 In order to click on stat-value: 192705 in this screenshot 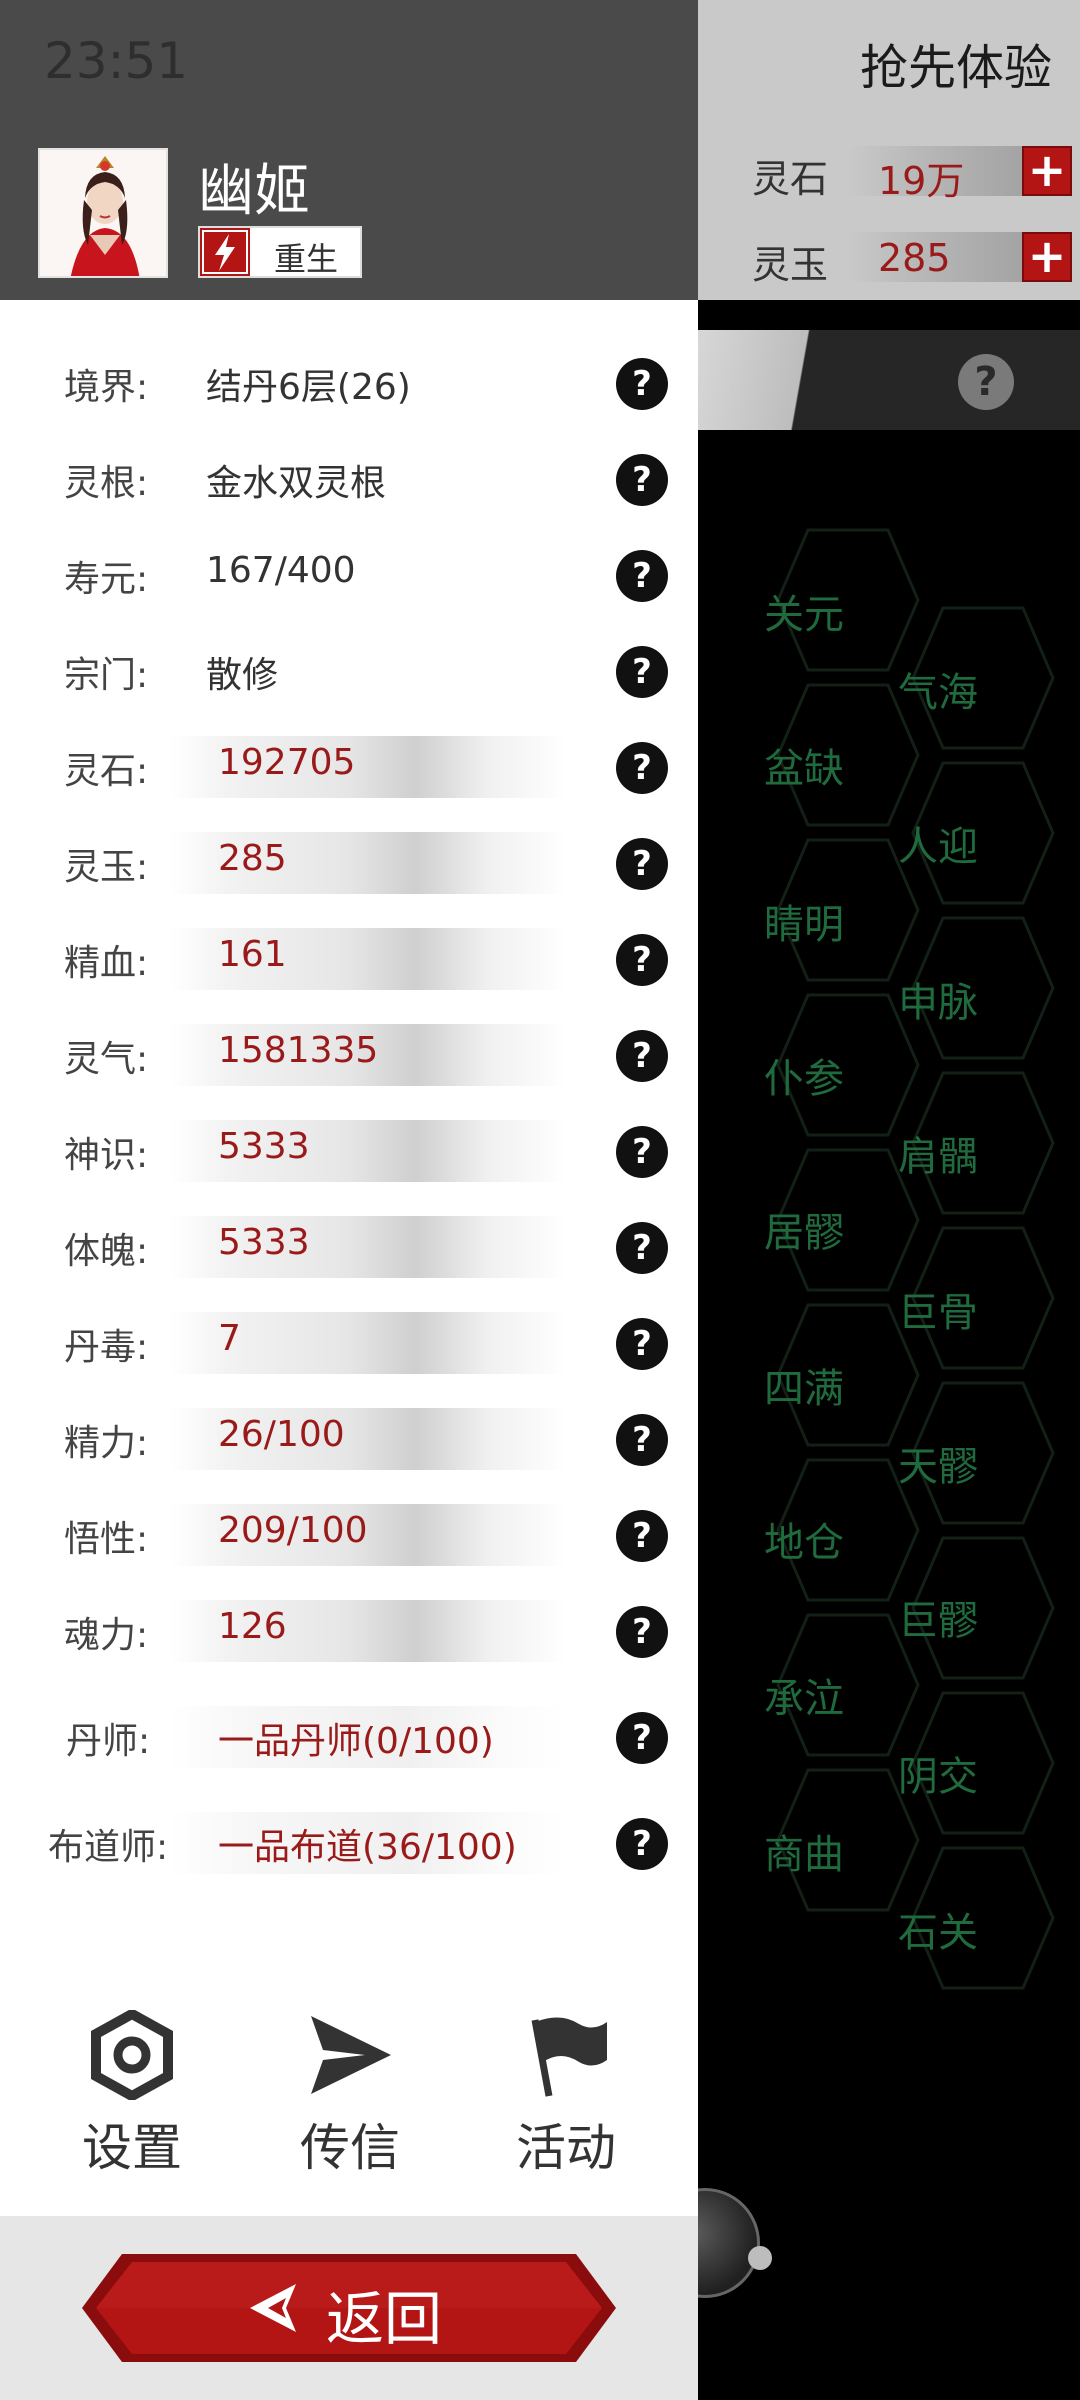, I will do `click(287, 762)`.